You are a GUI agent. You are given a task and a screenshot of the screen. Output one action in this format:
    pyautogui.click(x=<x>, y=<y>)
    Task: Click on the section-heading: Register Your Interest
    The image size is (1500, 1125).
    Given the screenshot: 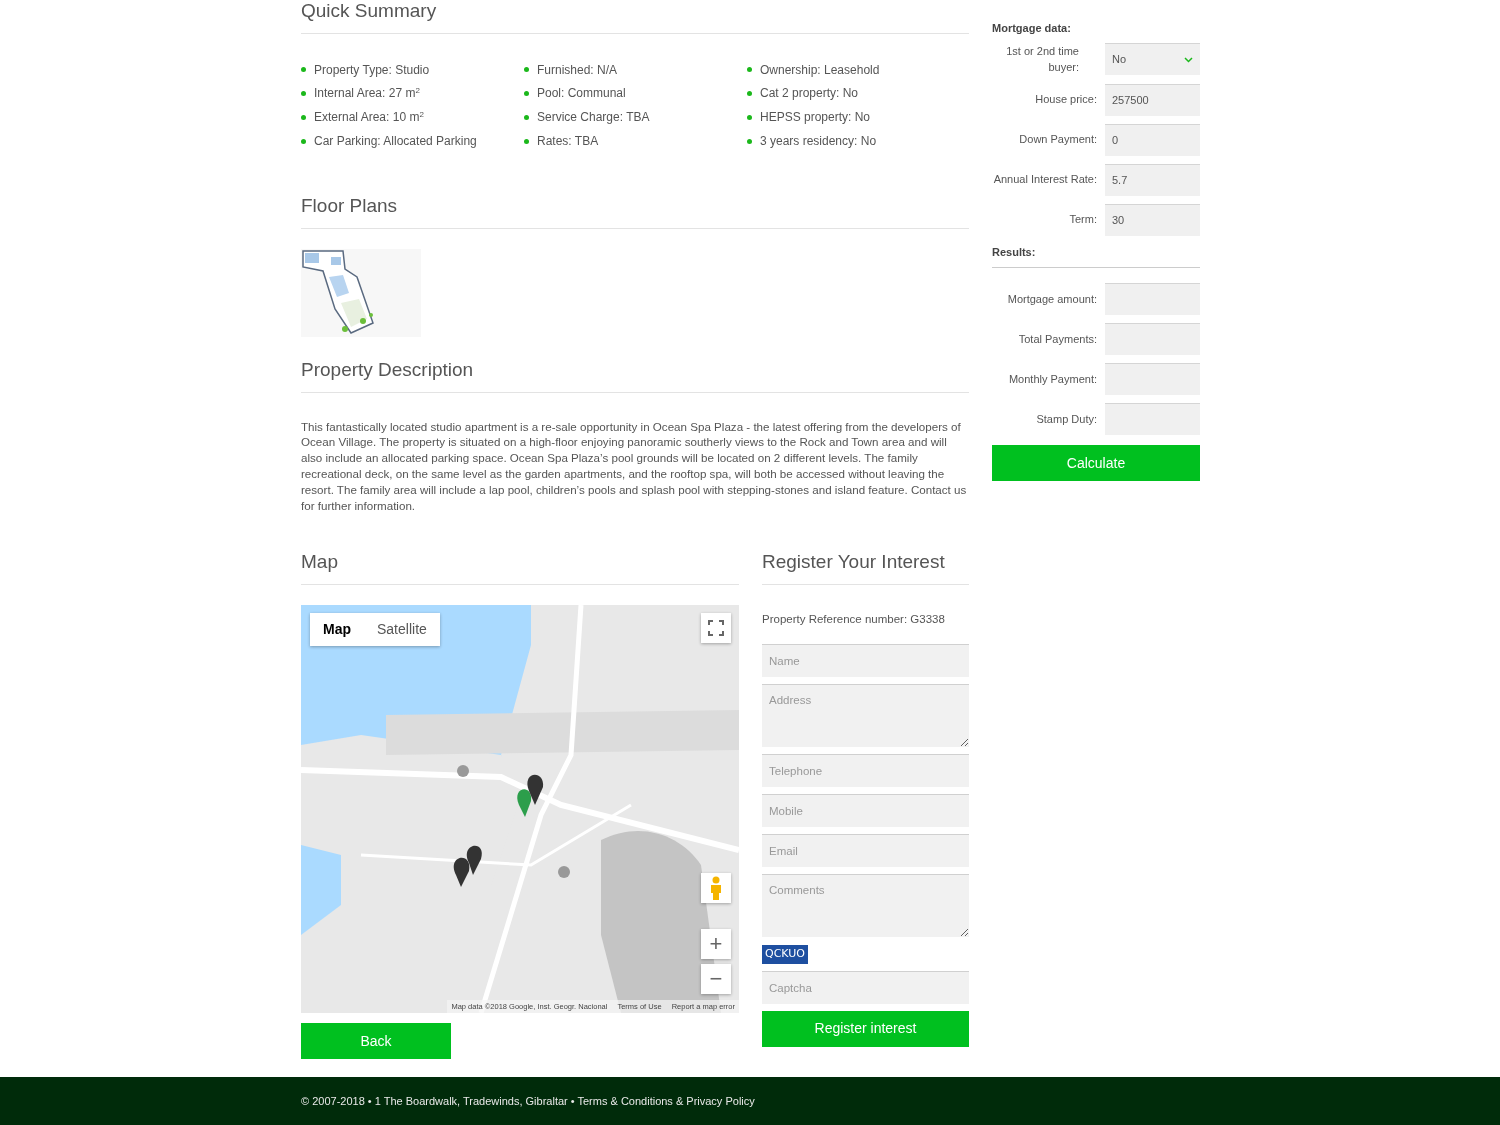 What is the action you would take?
    pyautogui.click(x=865, y=568)
    